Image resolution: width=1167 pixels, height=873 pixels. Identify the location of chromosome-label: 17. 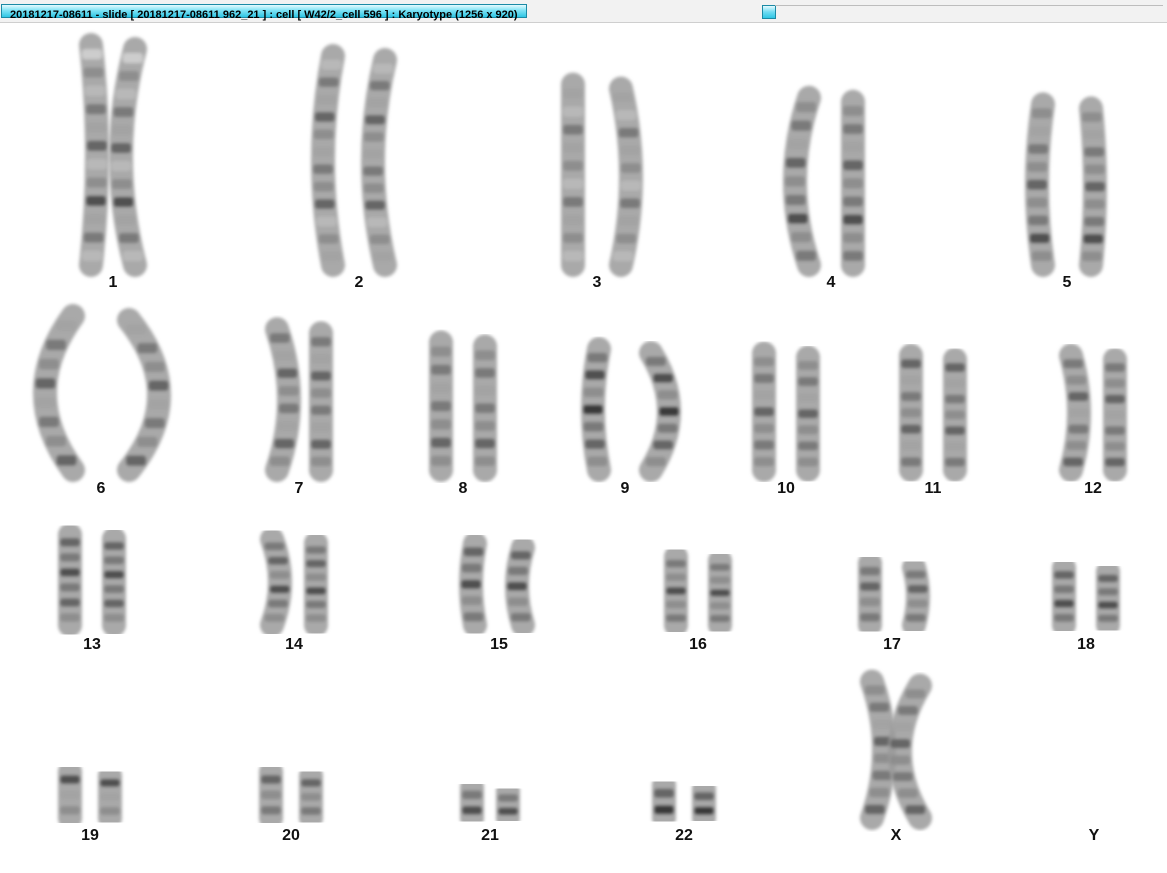
(892, 644).